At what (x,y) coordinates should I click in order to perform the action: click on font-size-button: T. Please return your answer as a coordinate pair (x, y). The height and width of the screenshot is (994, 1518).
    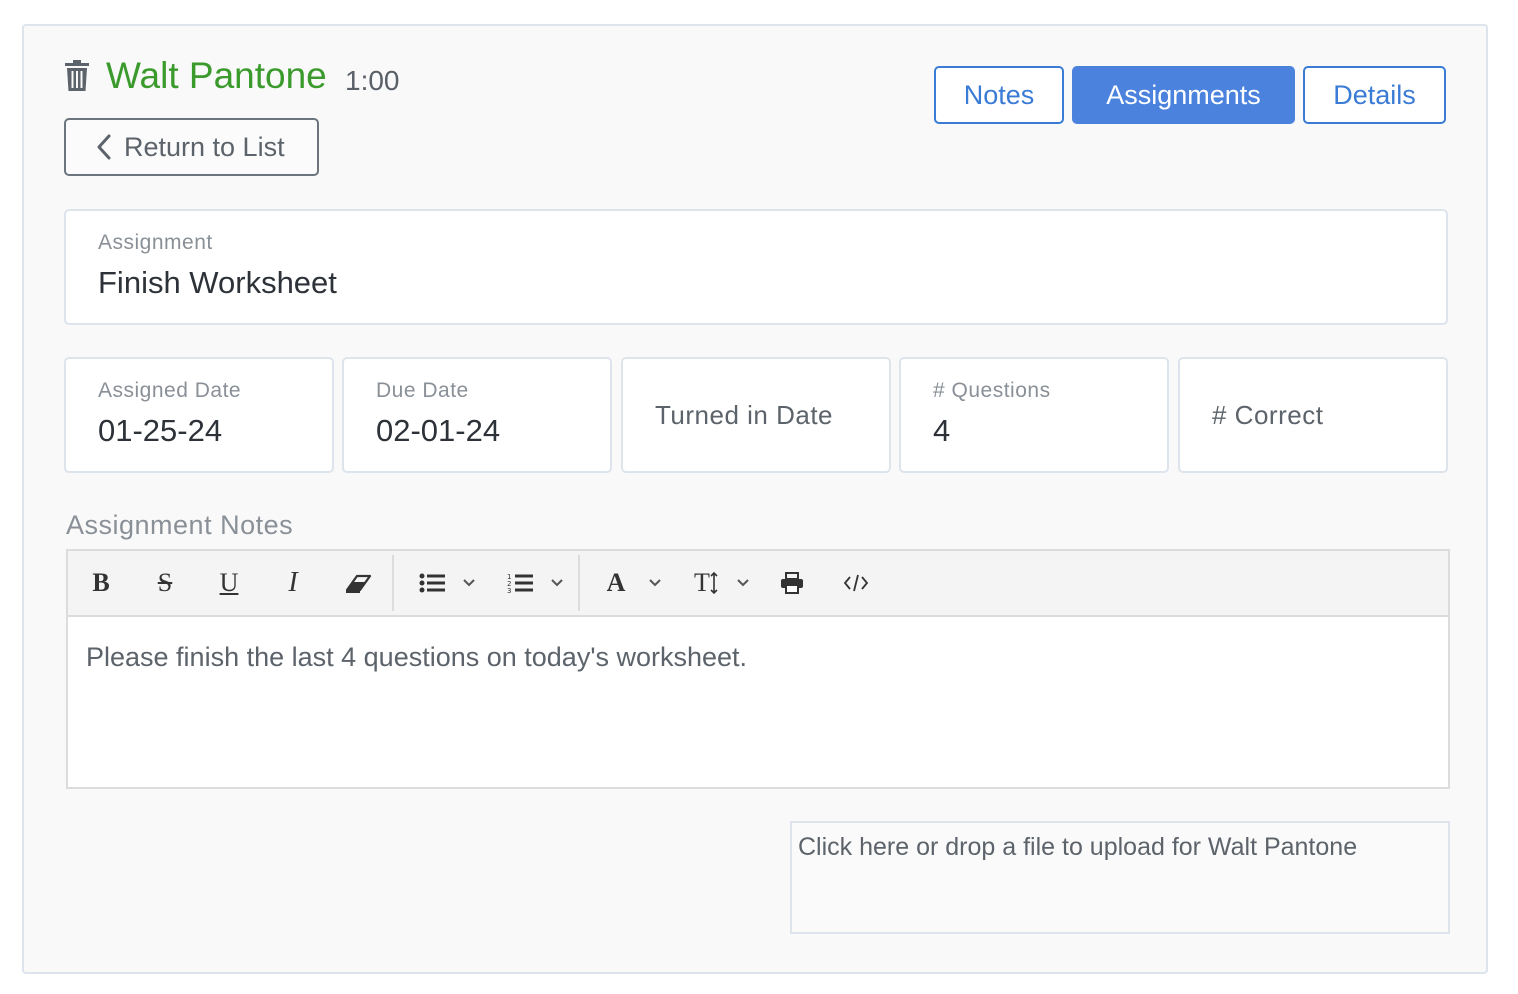
    Looking at the image, I should click on (706, 583).